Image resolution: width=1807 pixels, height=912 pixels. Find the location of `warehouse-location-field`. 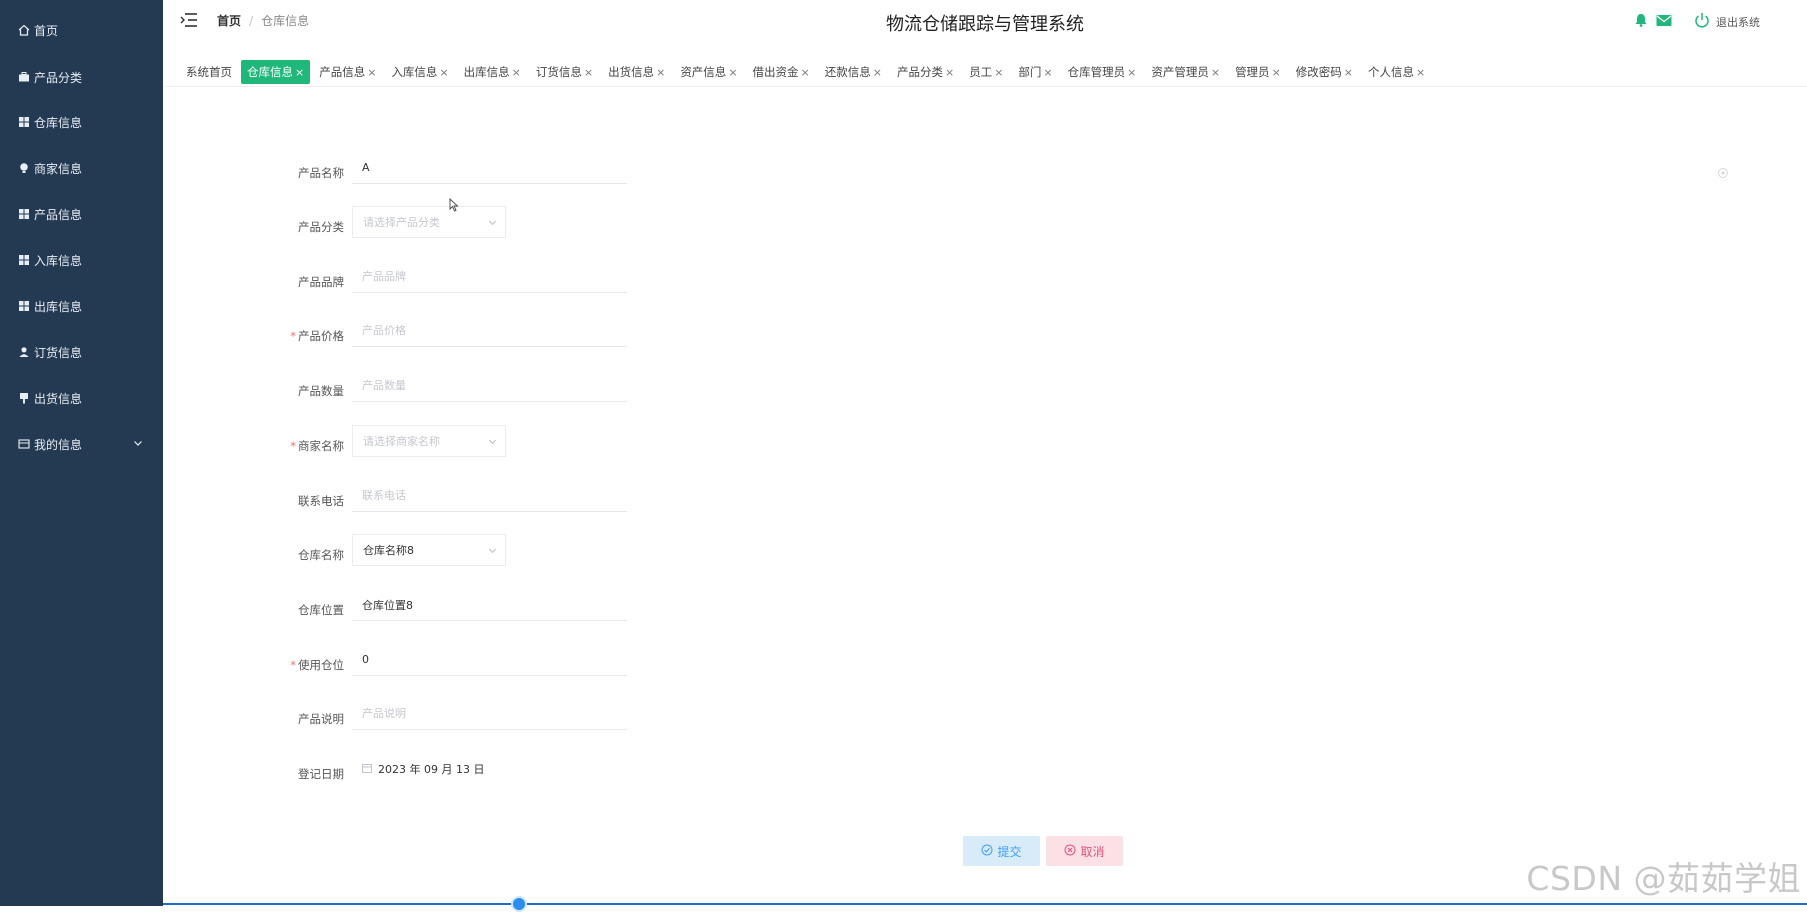

warehouse-location-field is located at coordinates (489, 605).